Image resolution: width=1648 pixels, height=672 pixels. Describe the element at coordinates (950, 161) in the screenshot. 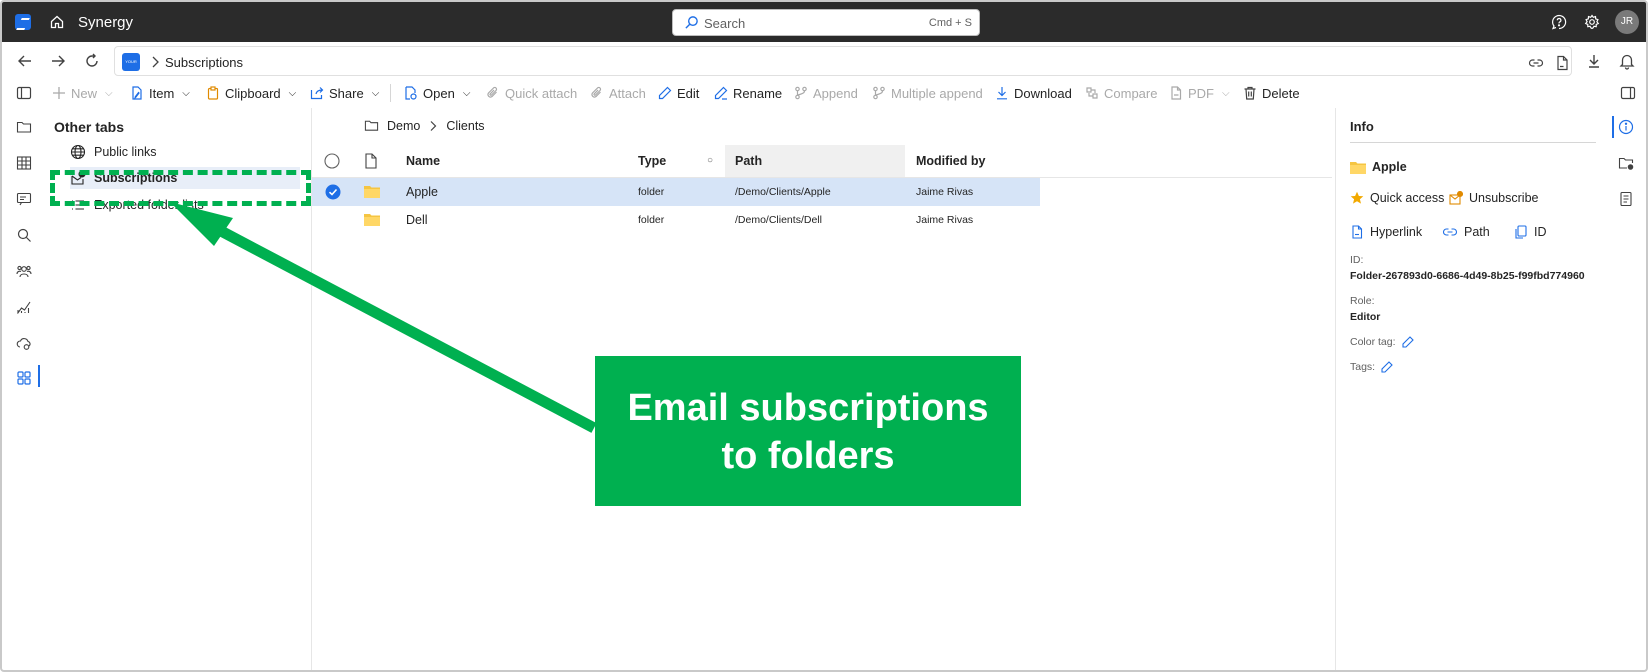

I see `column-header-modified-by: Modified by` at that location.